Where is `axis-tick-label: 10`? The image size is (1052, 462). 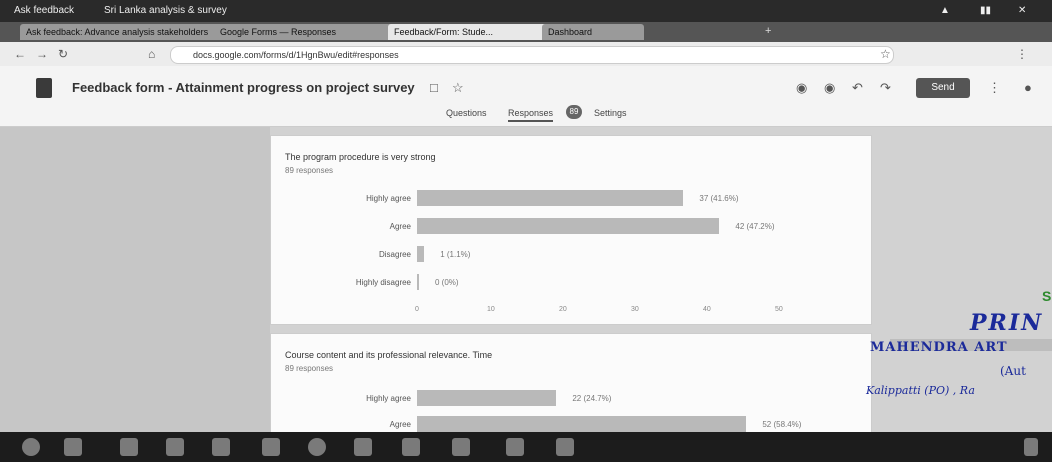 axis-tick-label: 10 is located at coordinates (491, 309).